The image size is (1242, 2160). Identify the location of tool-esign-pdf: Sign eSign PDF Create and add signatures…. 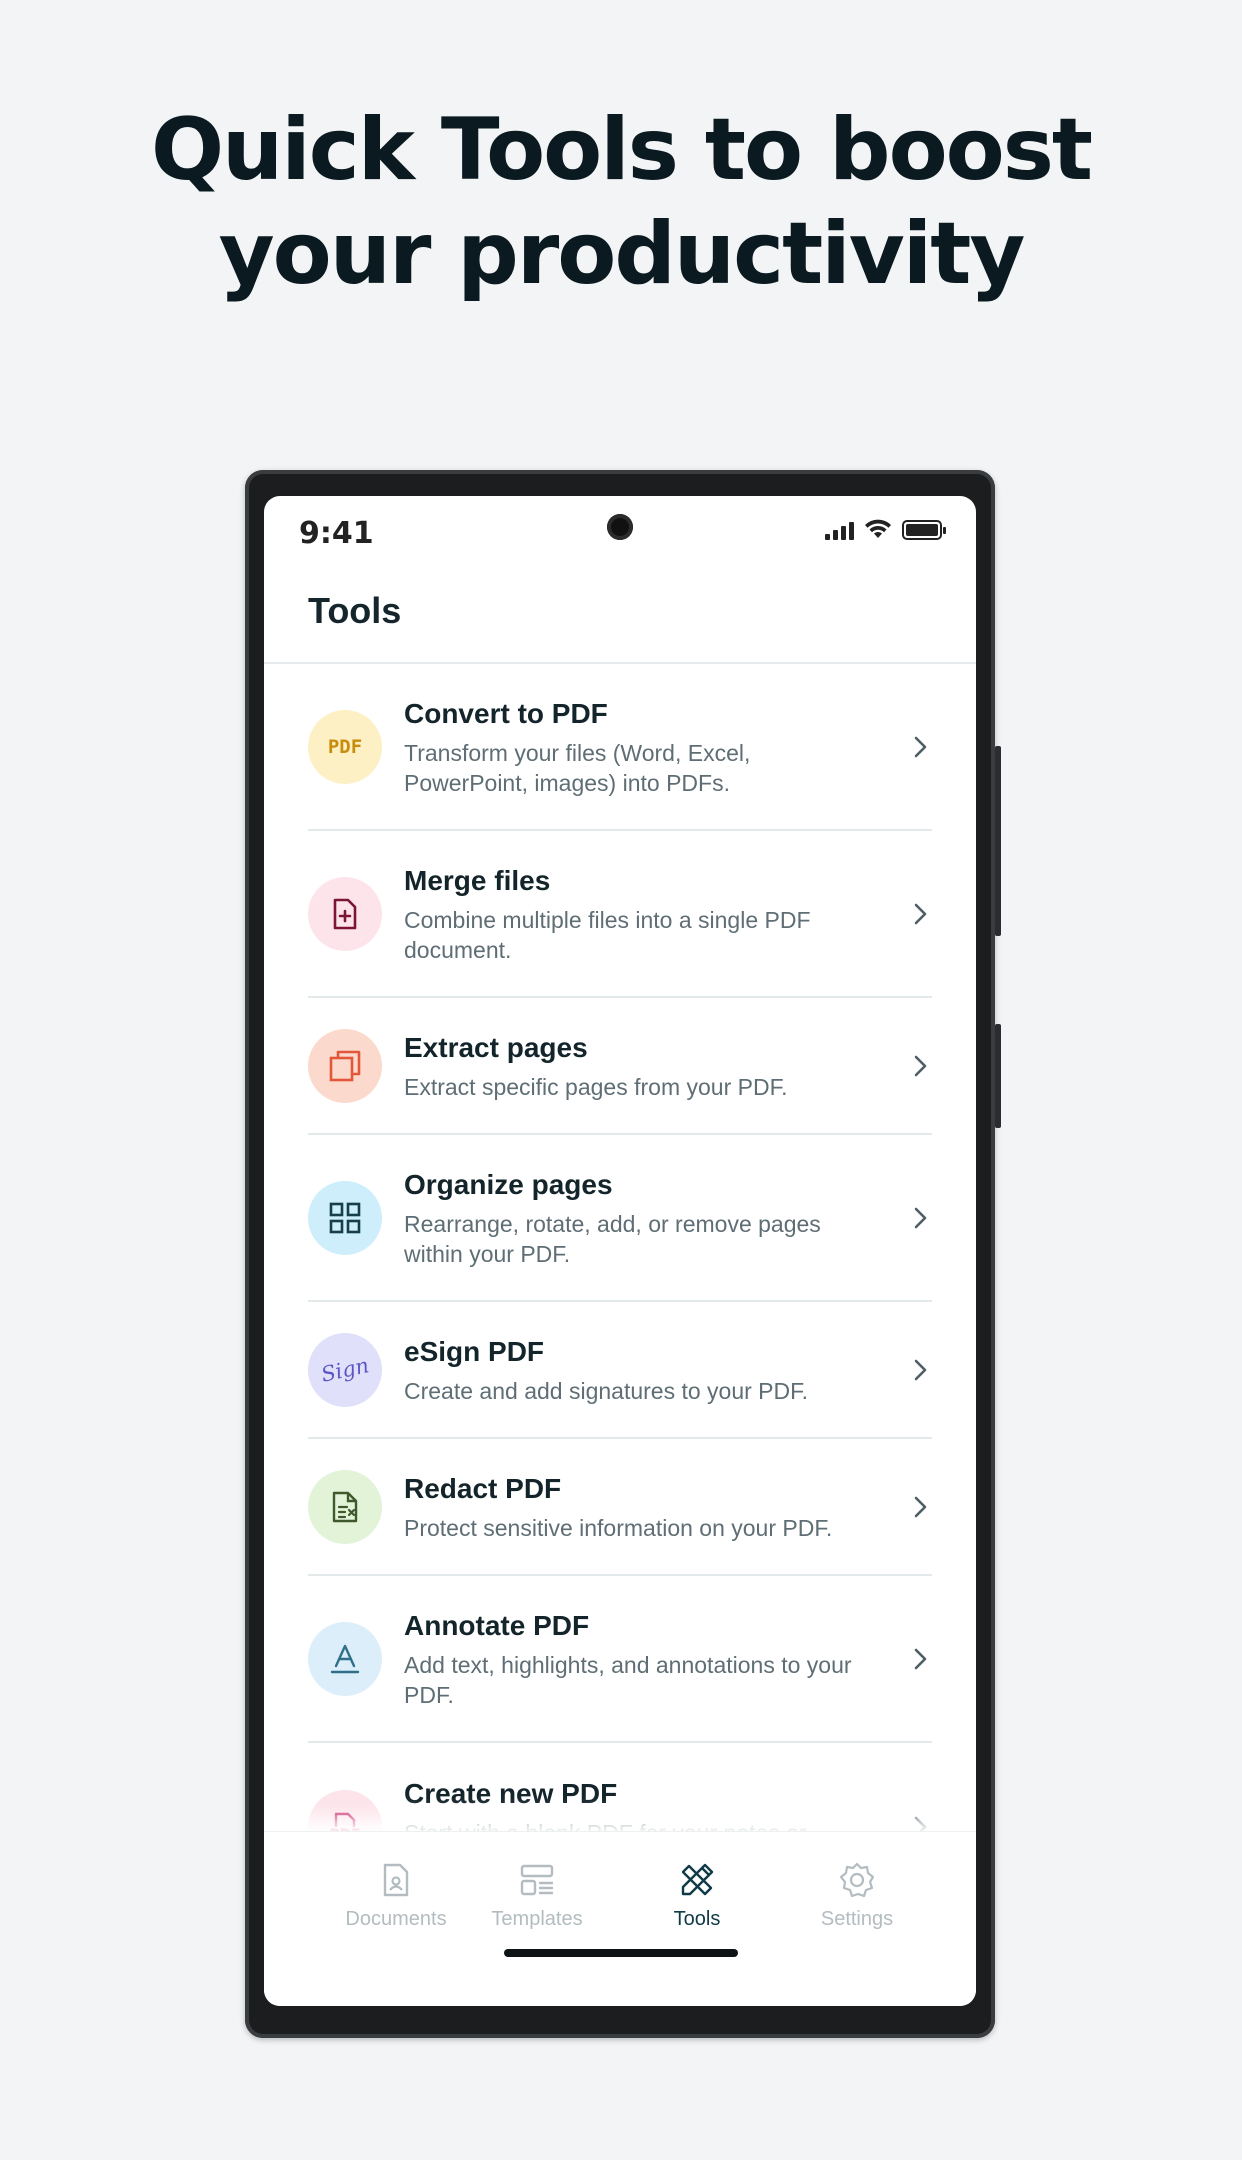
(620, 1370).